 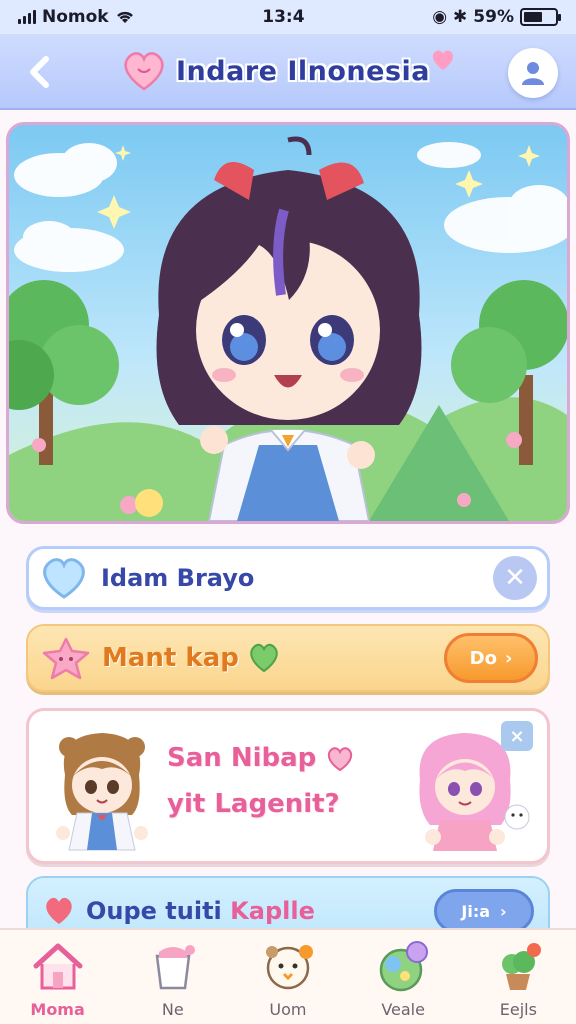 What do you see at coordinates (493, 17) in the screenshot?
I see `battery-percent: 59%` at bounding box center [493, 17].